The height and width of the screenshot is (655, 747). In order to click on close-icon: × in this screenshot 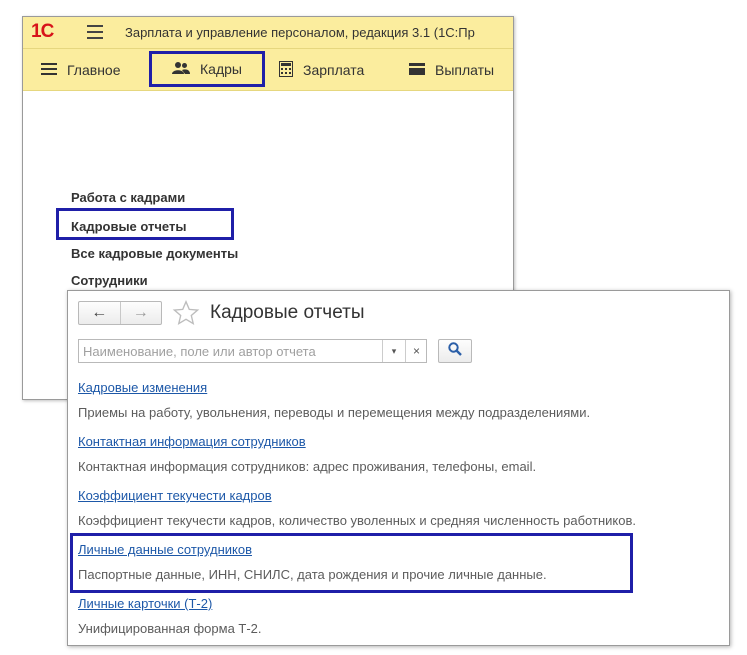, I will do `click(416, 351)`.